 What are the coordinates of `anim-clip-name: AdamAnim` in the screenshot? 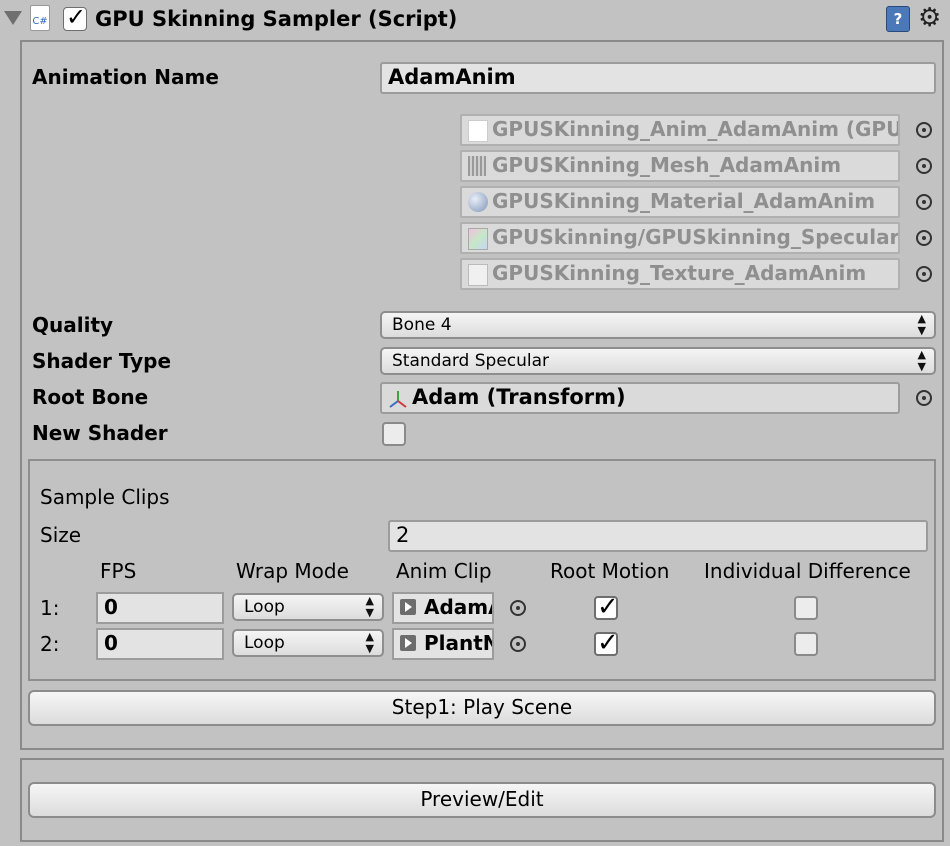 It's located at (458, 607).